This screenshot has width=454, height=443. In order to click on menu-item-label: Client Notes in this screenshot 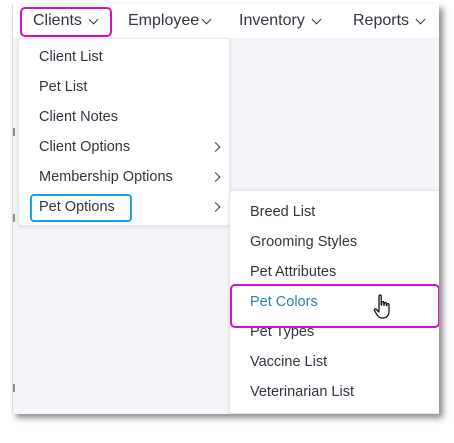, I will do `click(78, 117)`.